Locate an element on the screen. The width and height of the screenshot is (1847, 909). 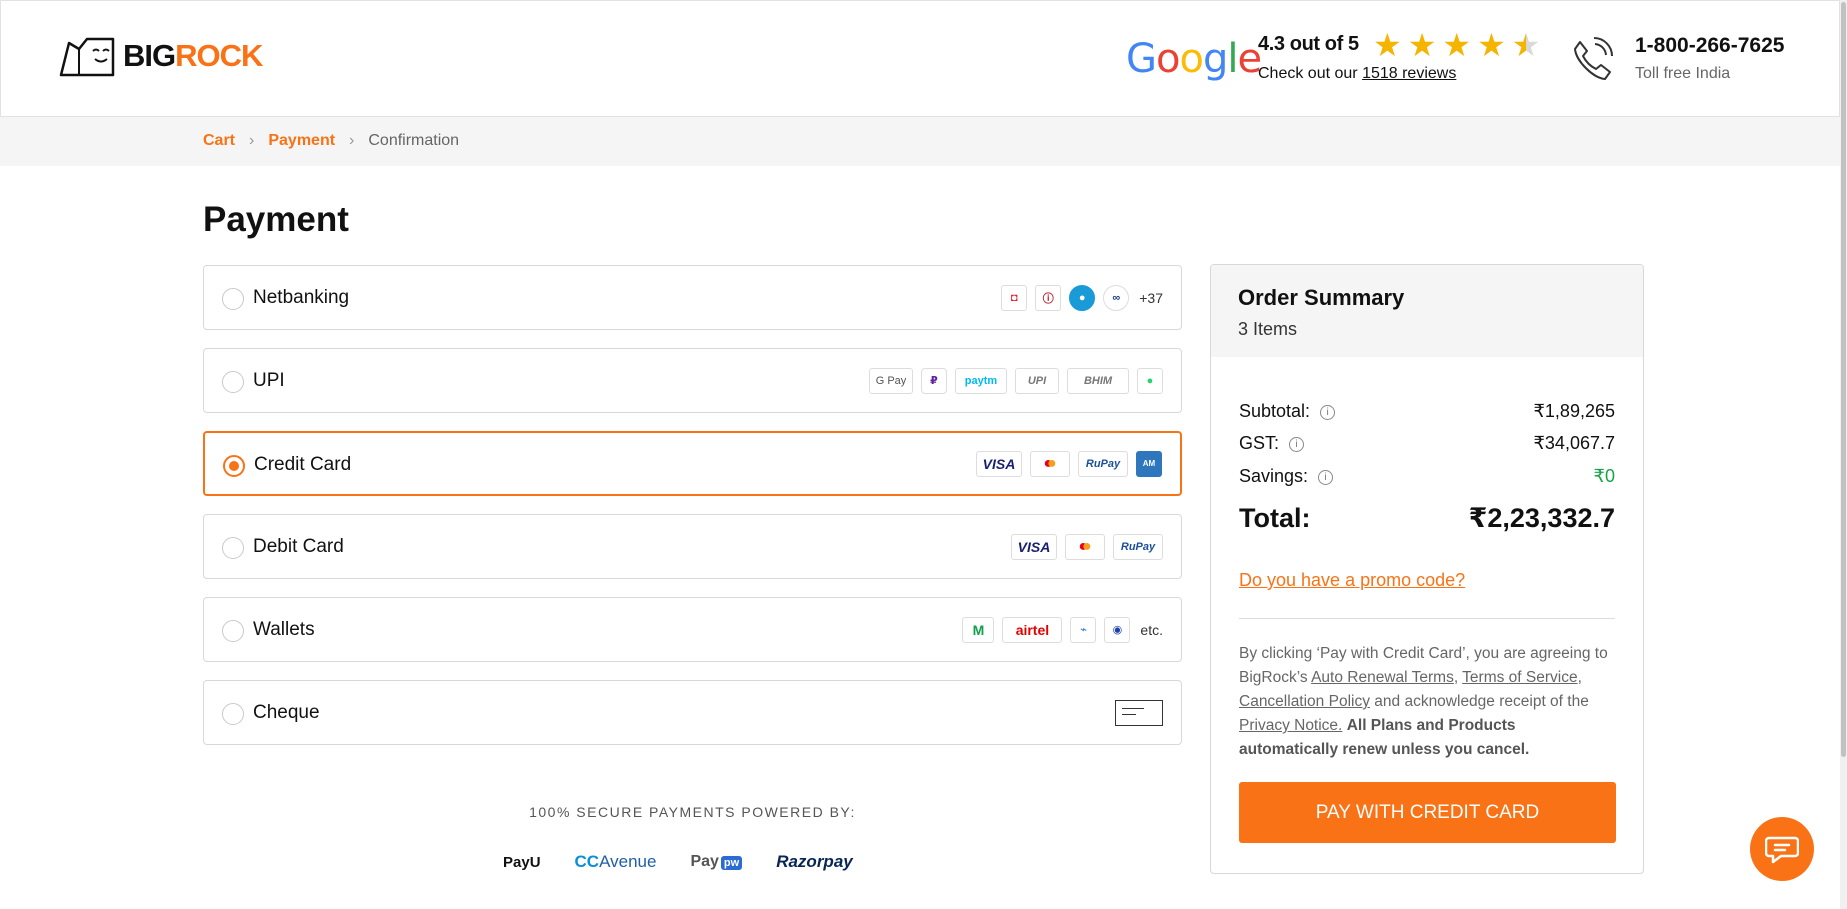
cheque-icon is located at coordinates (1139, 712).